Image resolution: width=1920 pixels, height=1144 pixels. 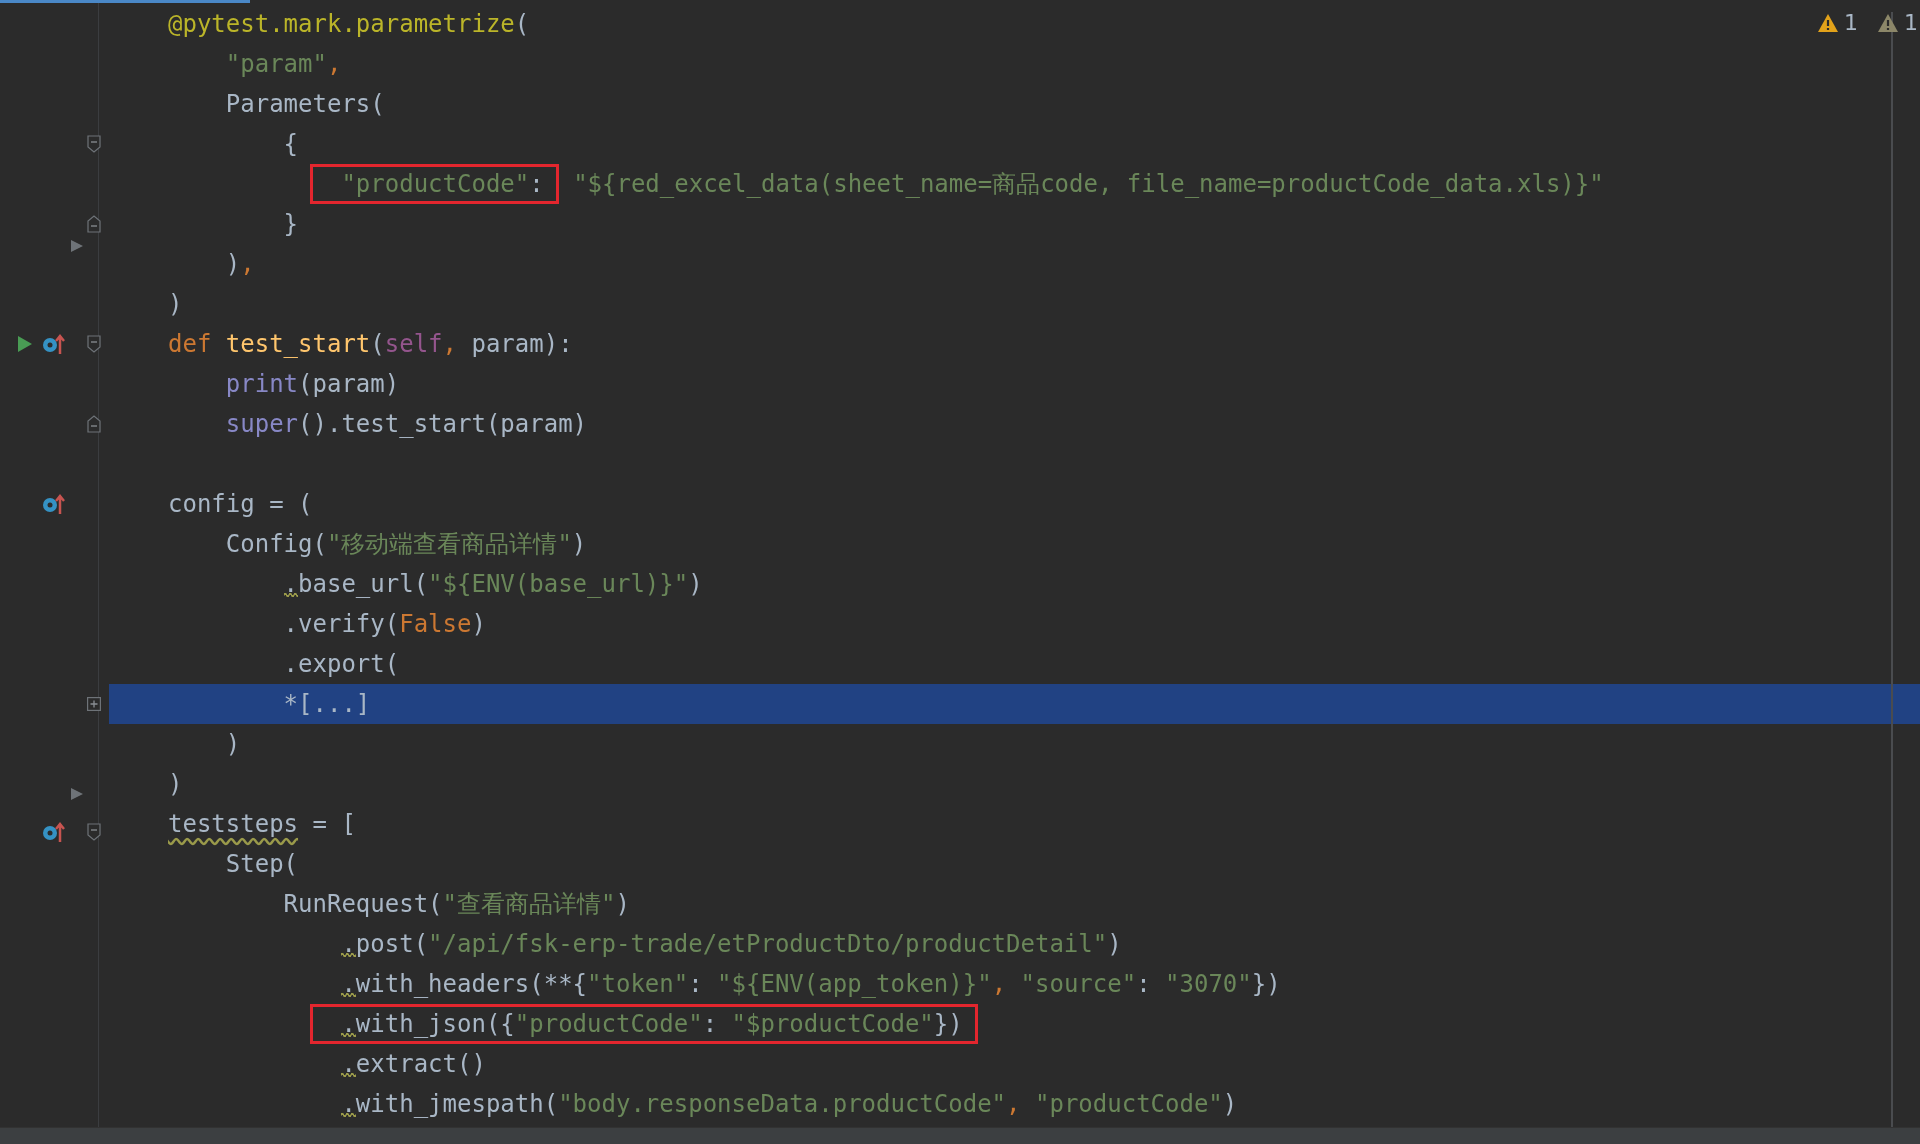 What do you see at coordinates (434, 184) in the screenshot?
I see `annotation-box: "productCode":` at bounding box center [434, 184].